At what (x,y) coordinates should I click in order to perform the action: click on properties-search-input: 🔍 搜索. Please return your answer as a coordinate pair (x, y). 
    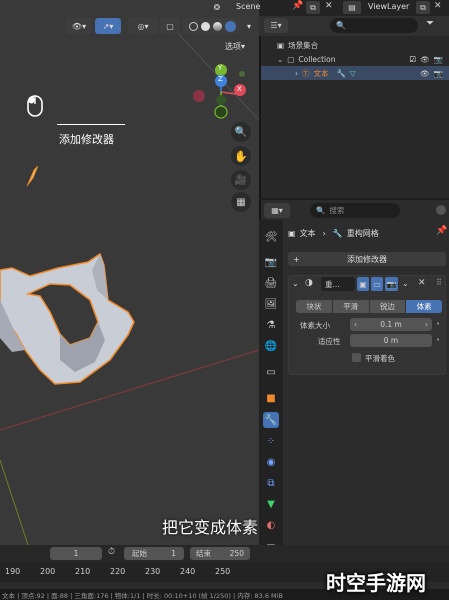
    Looking at the image, I should click on (355, 210).